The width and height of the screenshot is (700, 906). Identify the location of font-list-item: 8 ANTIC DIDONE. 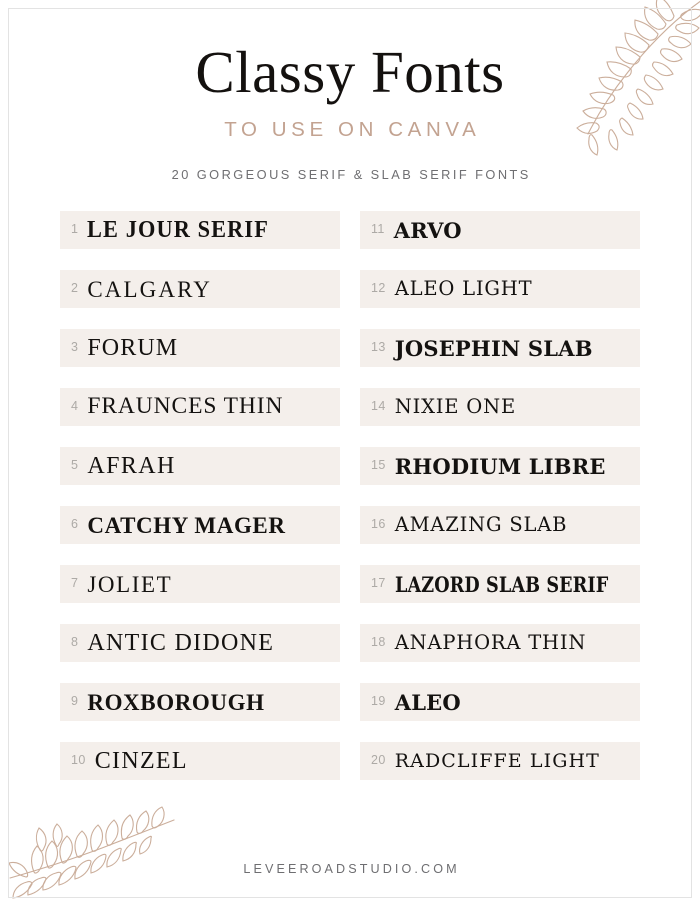
(200, 643).